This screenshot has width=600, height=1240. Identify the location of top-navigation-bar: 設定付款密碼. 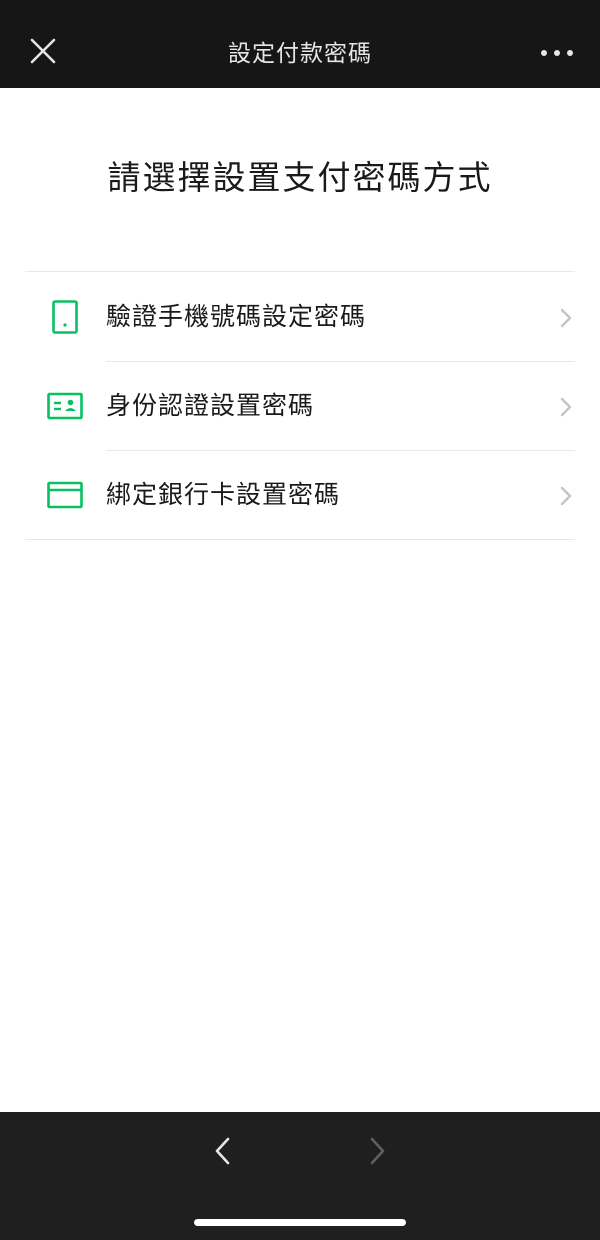
(300, 44).